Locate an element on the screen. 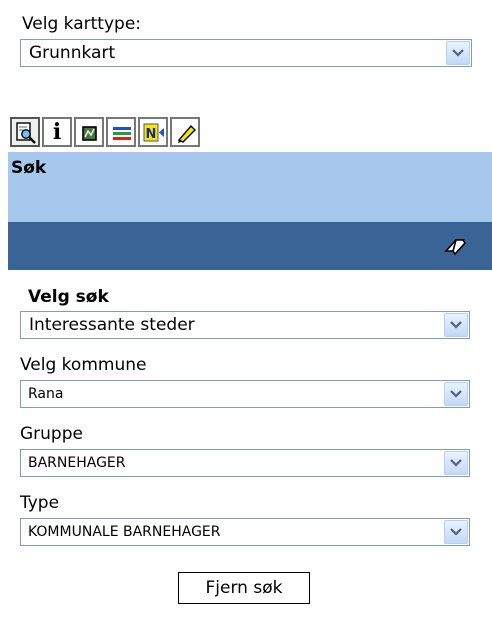  info-icon: i is located at coordinates (57, 132).